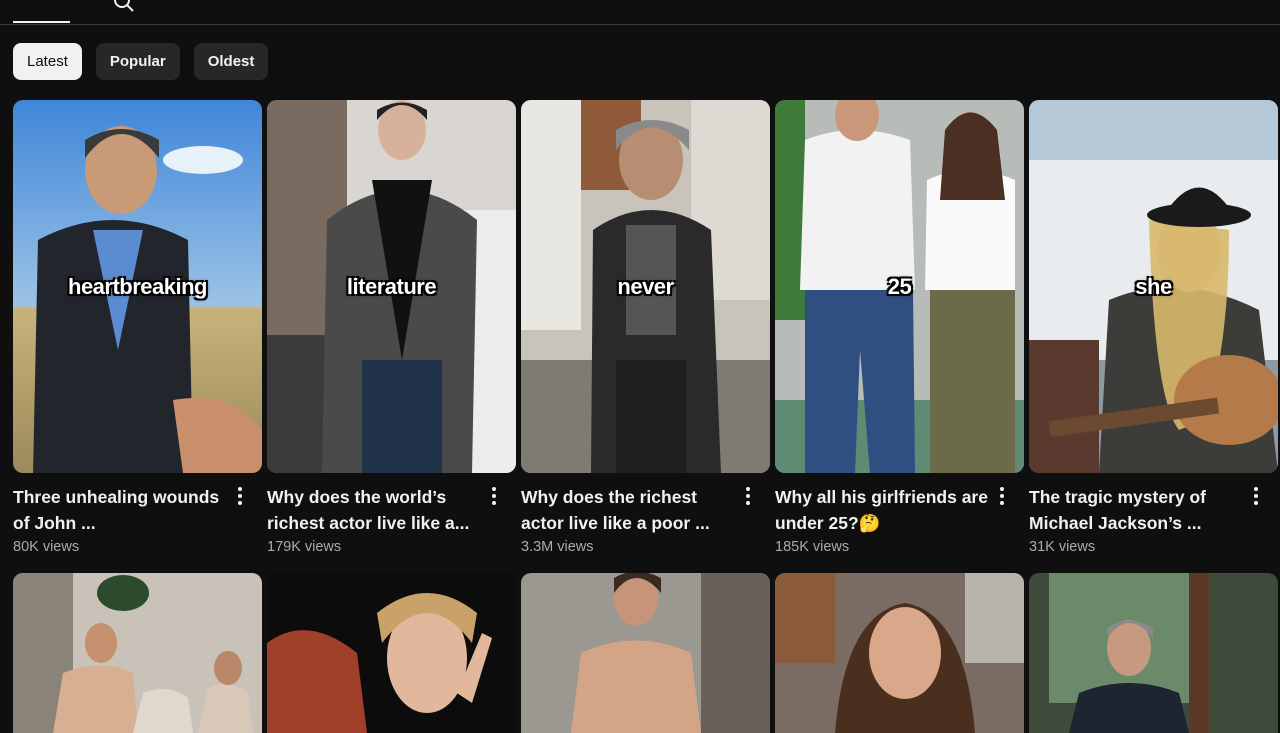  What do you see at coordinates (46, 547) in the screenshot?
I see `view-count: 80K views` at bounding box center [46, 547].